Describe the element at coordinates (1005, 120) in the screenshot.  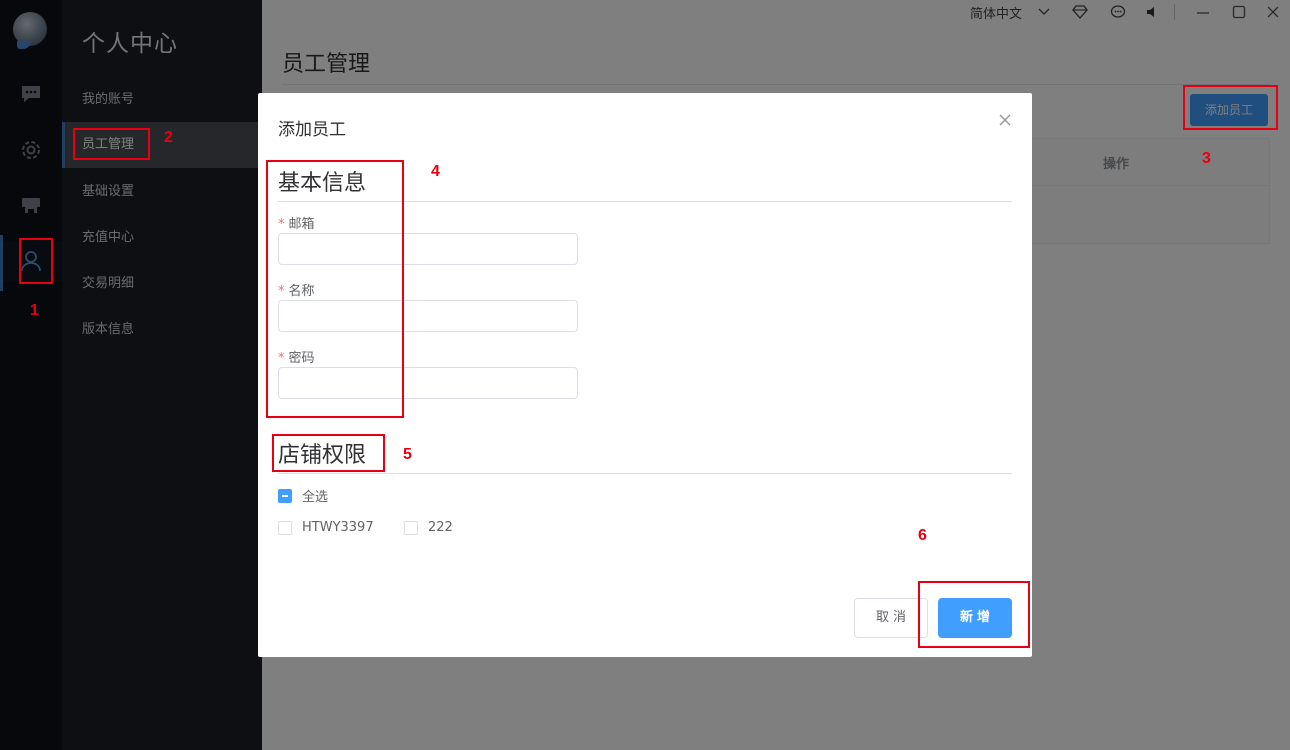
I see `close-icon` at that location.